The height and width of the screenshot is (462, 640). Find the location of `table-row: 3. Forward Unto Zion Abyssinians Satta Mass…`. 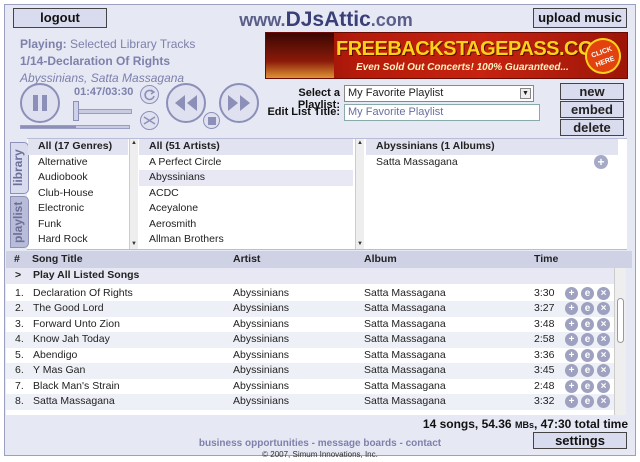

table-row: 3. Forward Unto Zion Abyssinians Satta Mass… is located at coordinates (310, 325).